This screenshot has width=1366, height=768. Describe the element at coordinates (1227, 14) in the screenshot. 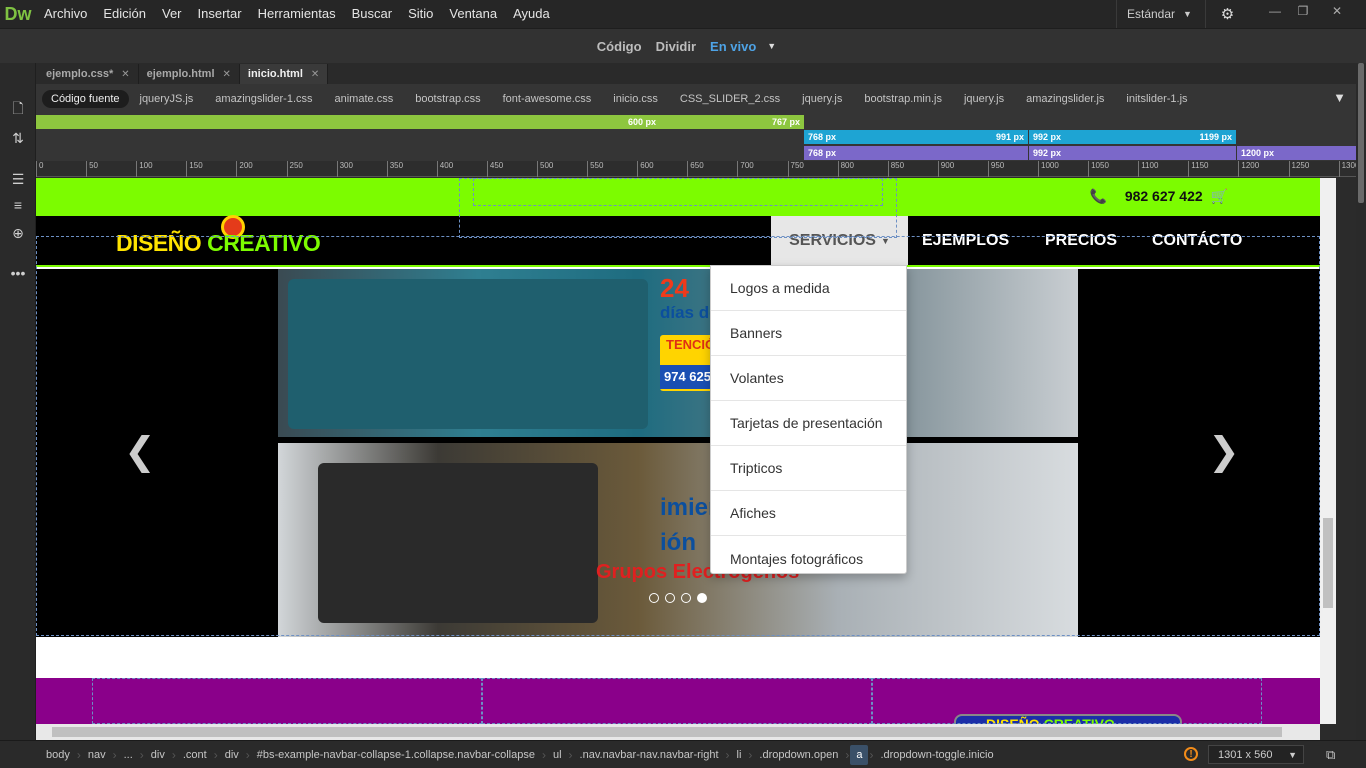

I see `gear-icon: ⚙` at that location.